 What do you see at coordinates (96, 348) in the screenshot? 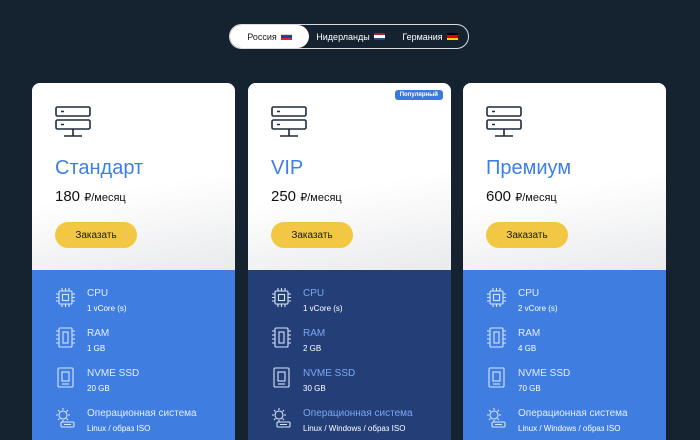
I see `spec-value: 1 GB` at bounding box center [96, 348].